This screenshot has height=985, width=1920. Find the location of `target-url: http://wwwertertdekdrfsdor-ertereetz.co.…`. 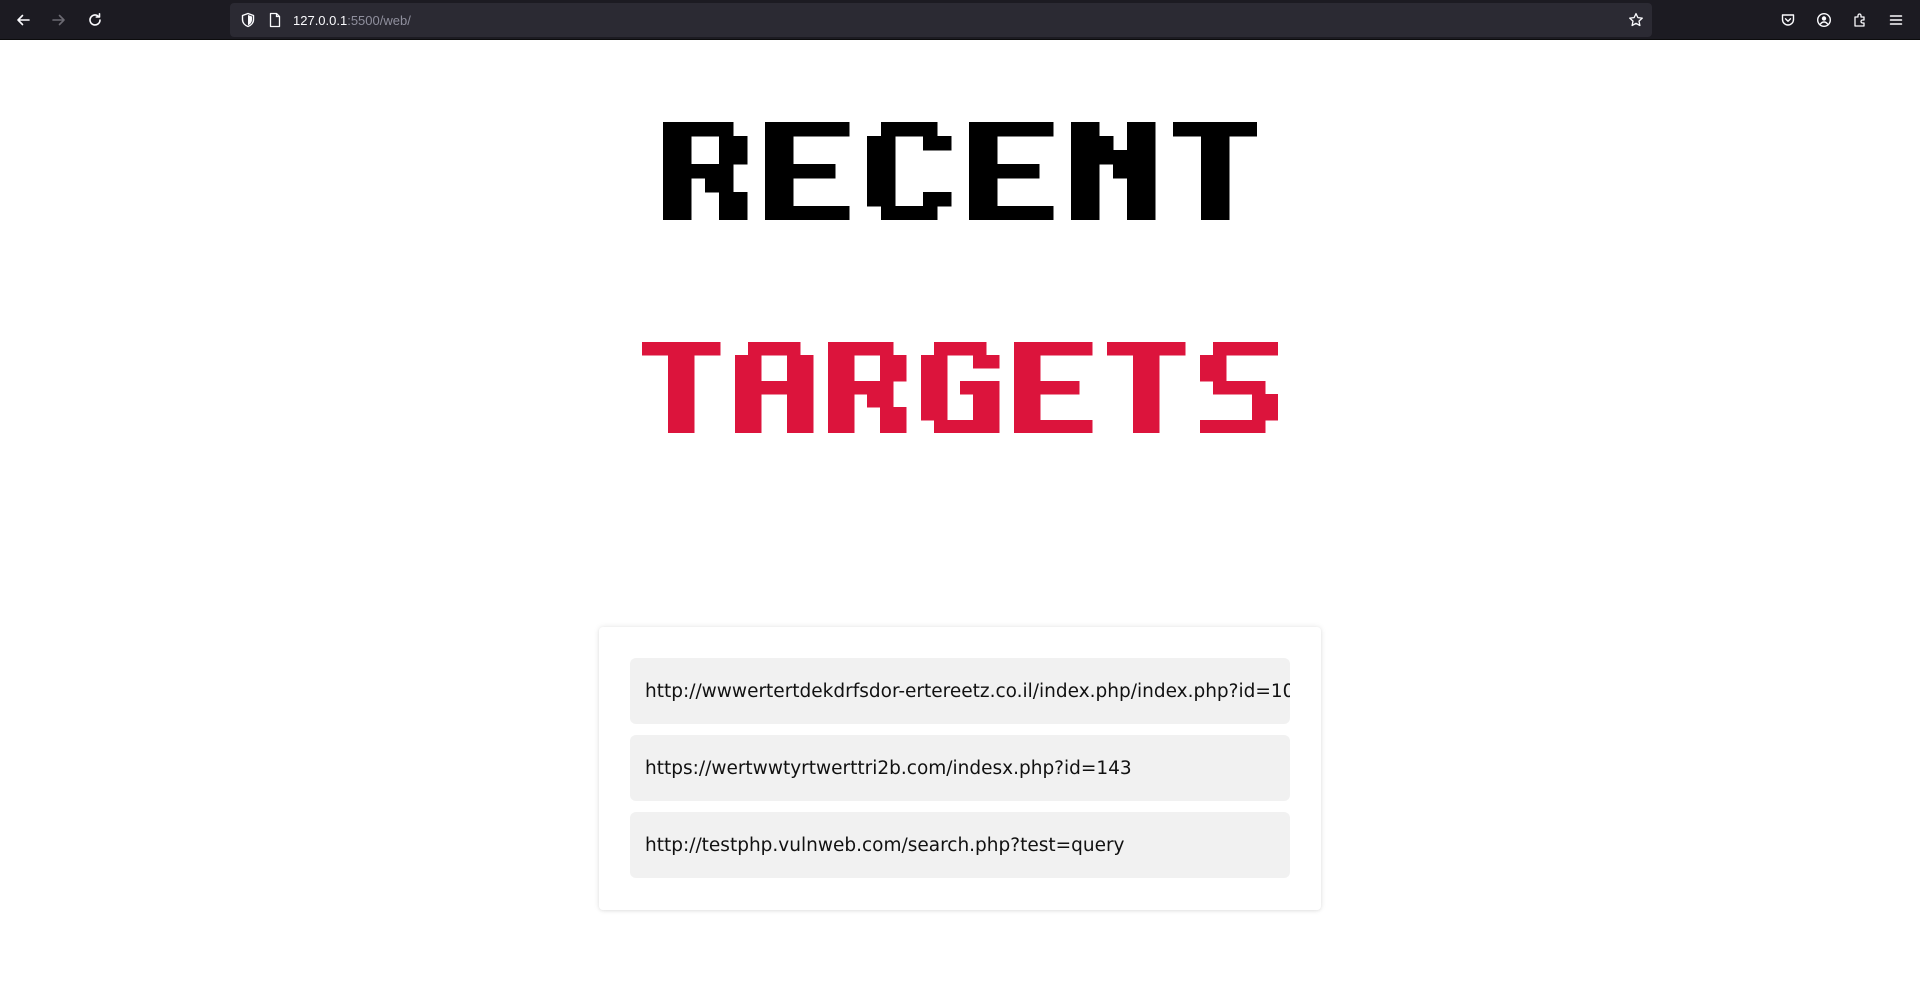

target-url: http://wwwertertdekdrfsdor-ertereetz.co.… is located at coordinates (967, 691).